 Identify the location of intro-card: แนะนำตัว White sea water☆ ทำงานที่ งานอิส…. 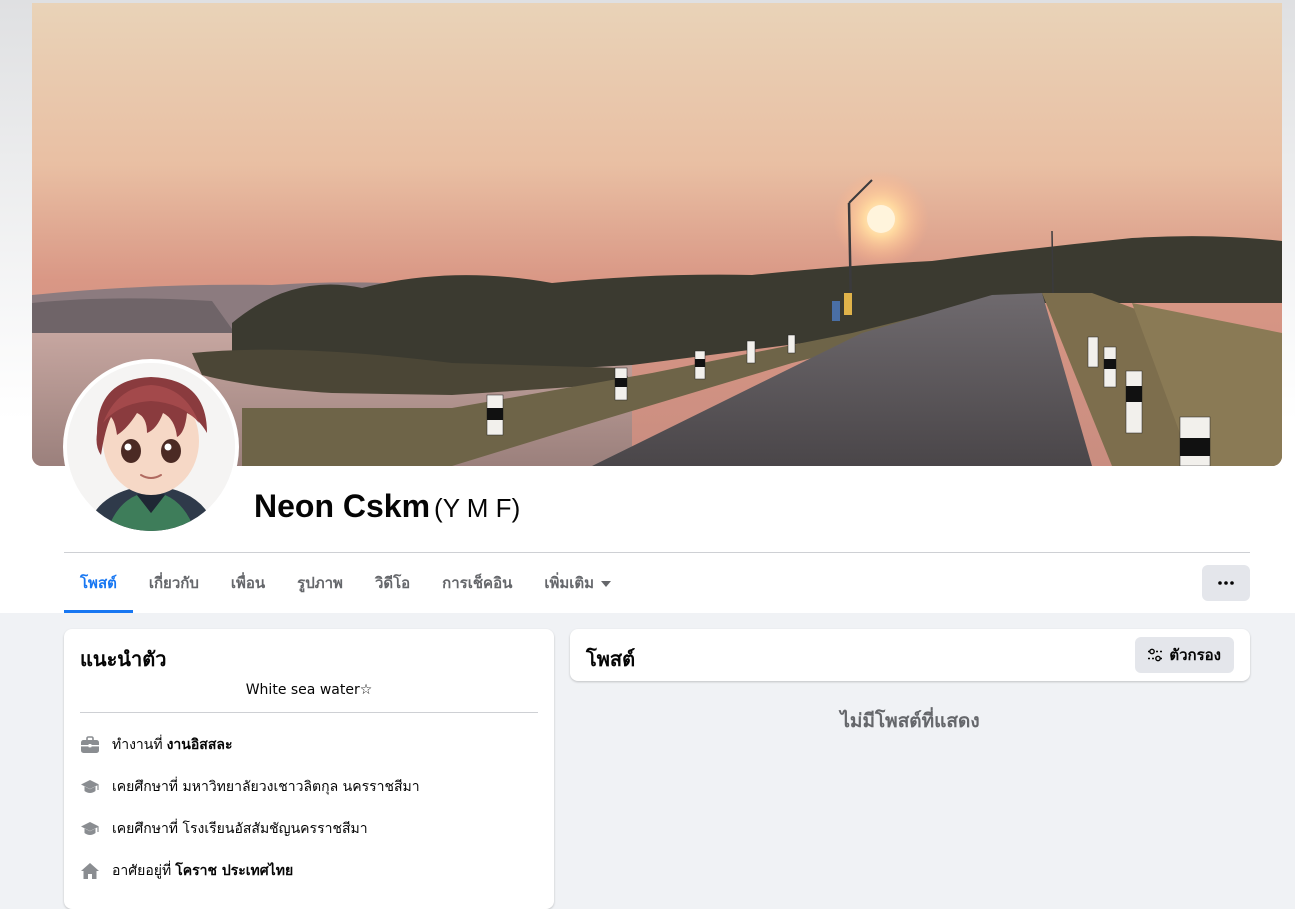
(309, 769).